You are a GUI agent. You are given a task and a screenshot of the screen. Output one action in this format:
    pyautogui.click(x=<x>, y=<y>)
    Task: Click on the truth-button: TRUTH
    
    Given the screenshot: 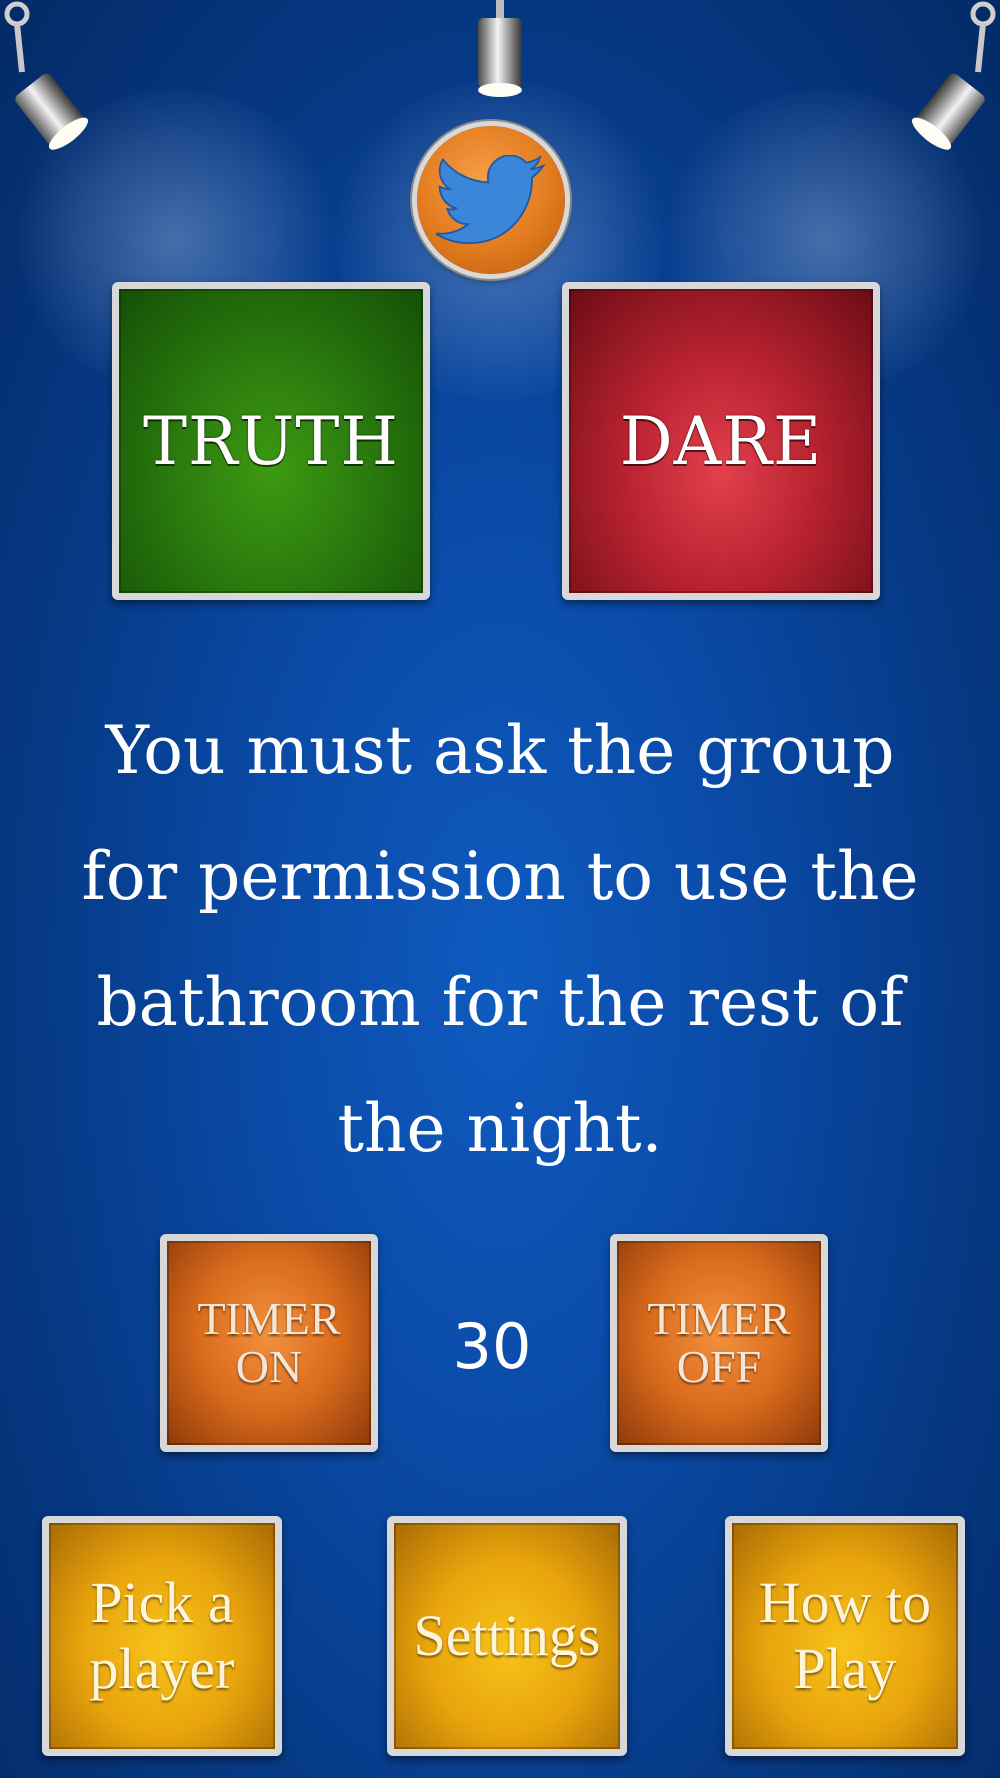 What is the action you would take?
    pyautogui.click(x=271, y=441)
    